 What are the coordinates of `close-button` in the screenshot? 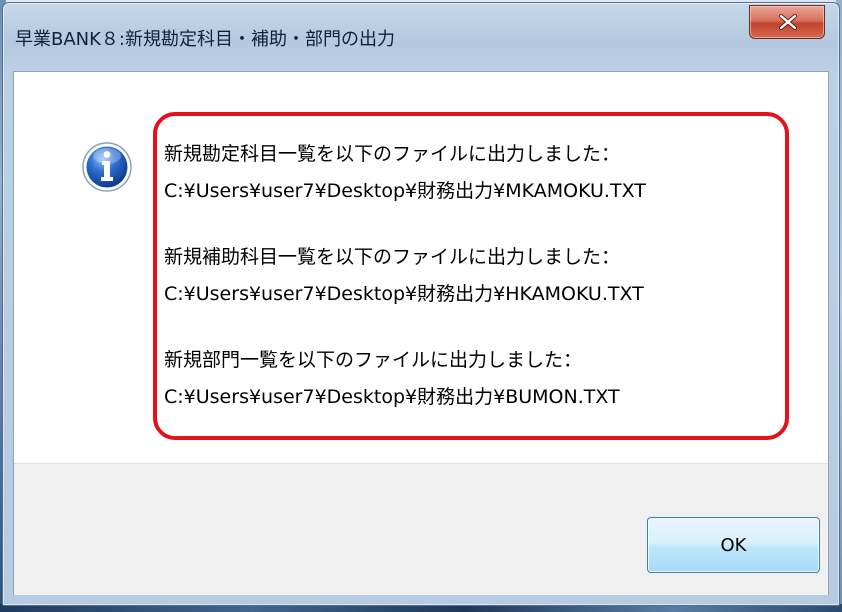 It's located at (787, 22).